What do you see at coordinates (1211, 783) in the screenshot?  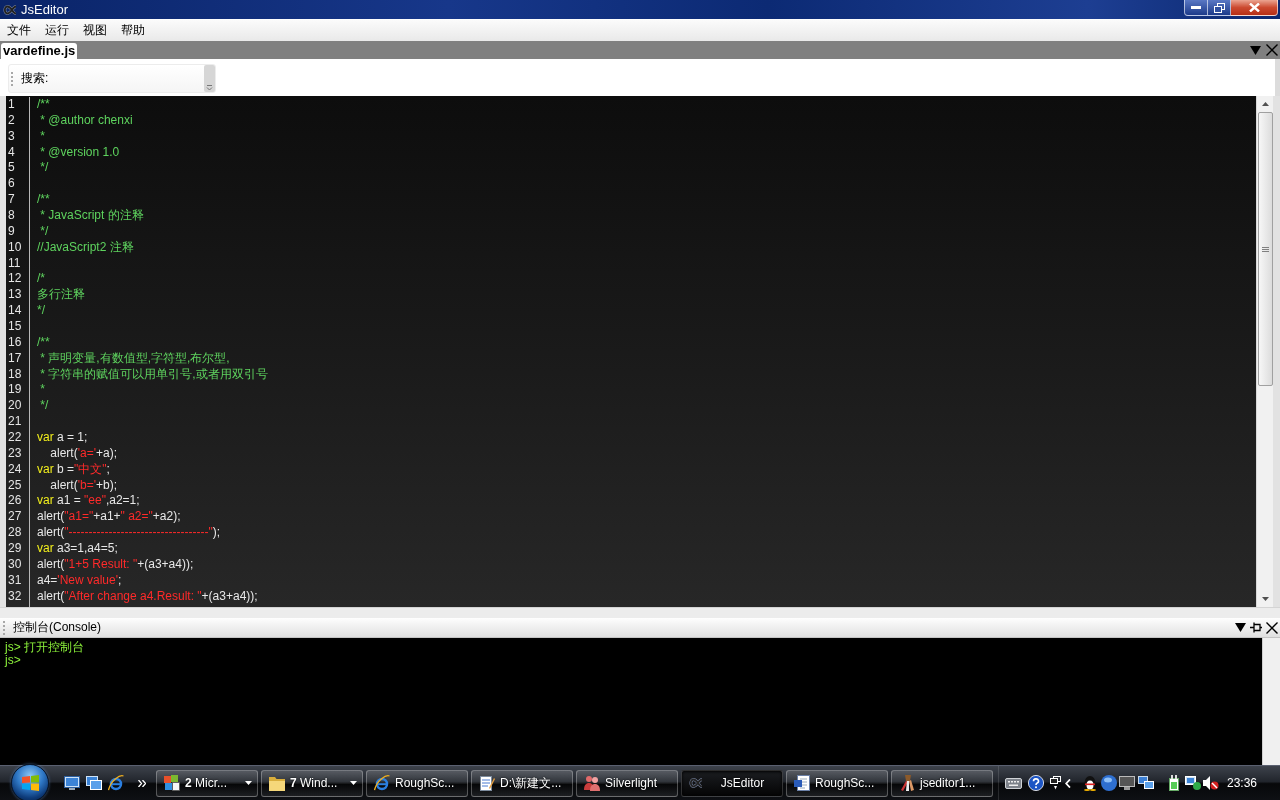 I see `speaker-muted-icon` at bounding box center [1211, 783].